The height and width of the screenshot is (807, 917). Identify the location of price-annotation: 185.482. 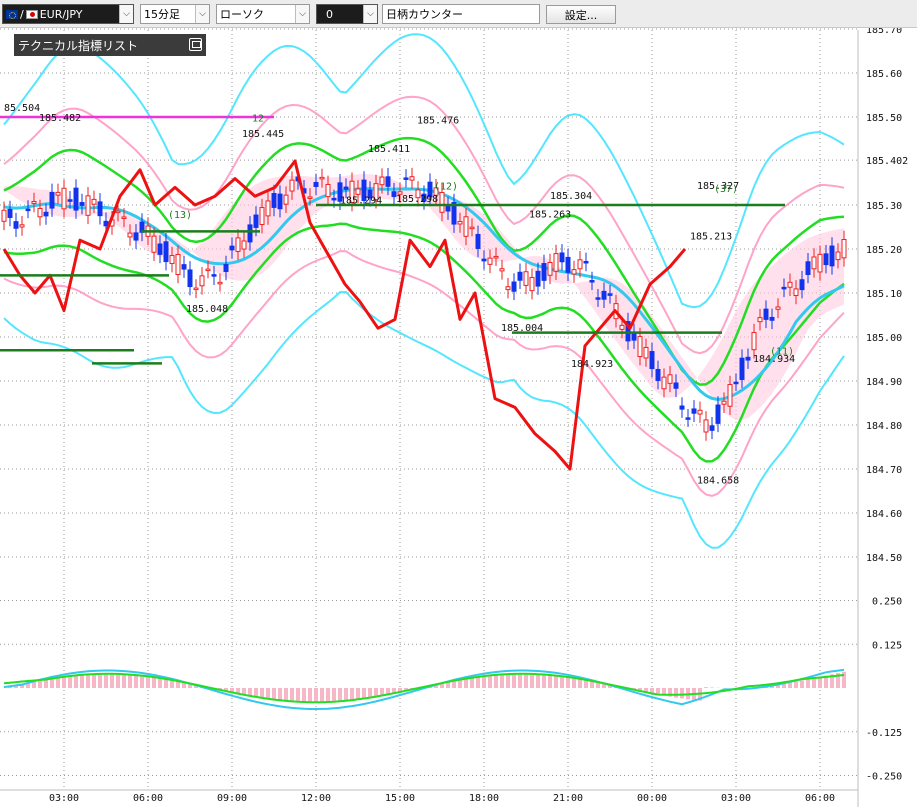
(60, 118).